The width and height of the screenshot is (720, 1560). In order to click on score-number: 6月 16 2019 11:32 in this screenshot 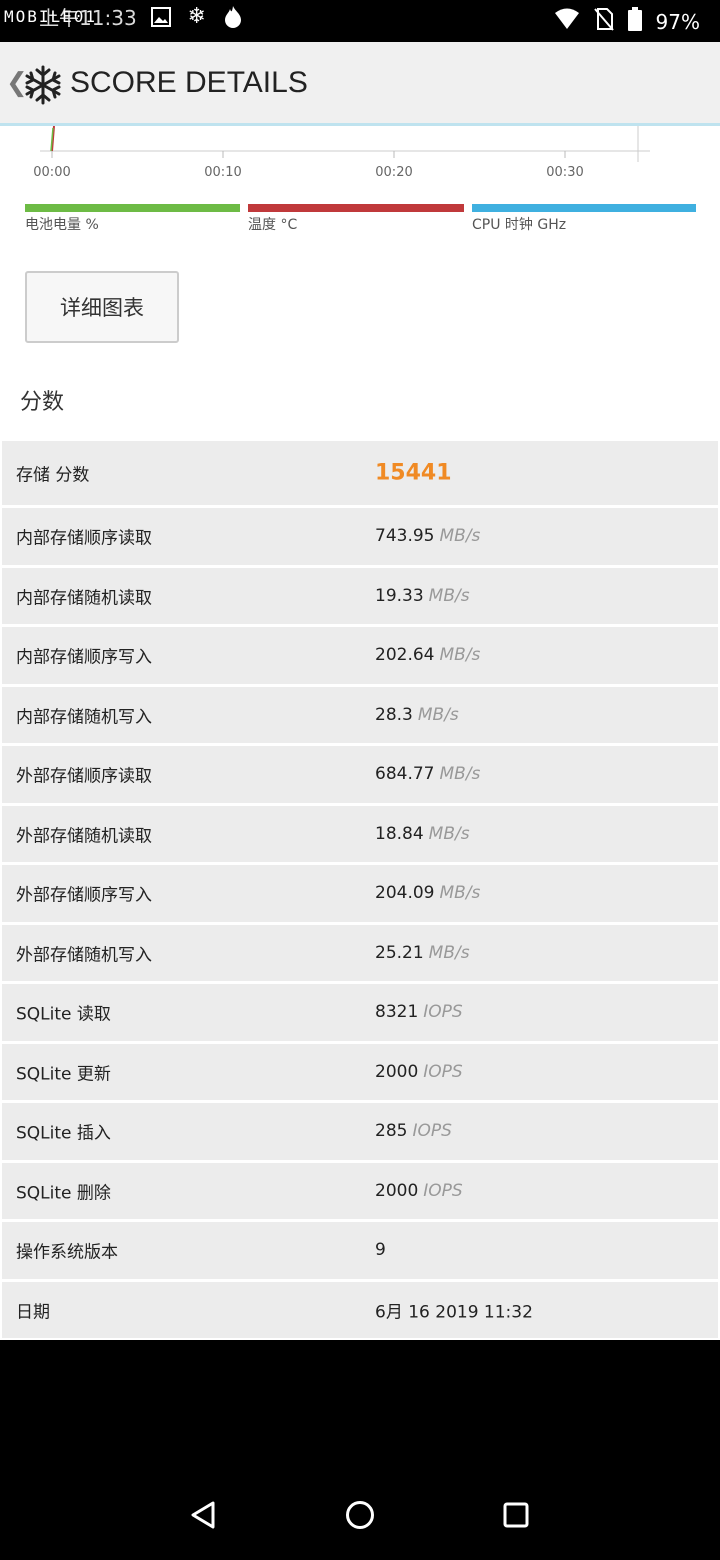, I will do `click(454, 1312)`.